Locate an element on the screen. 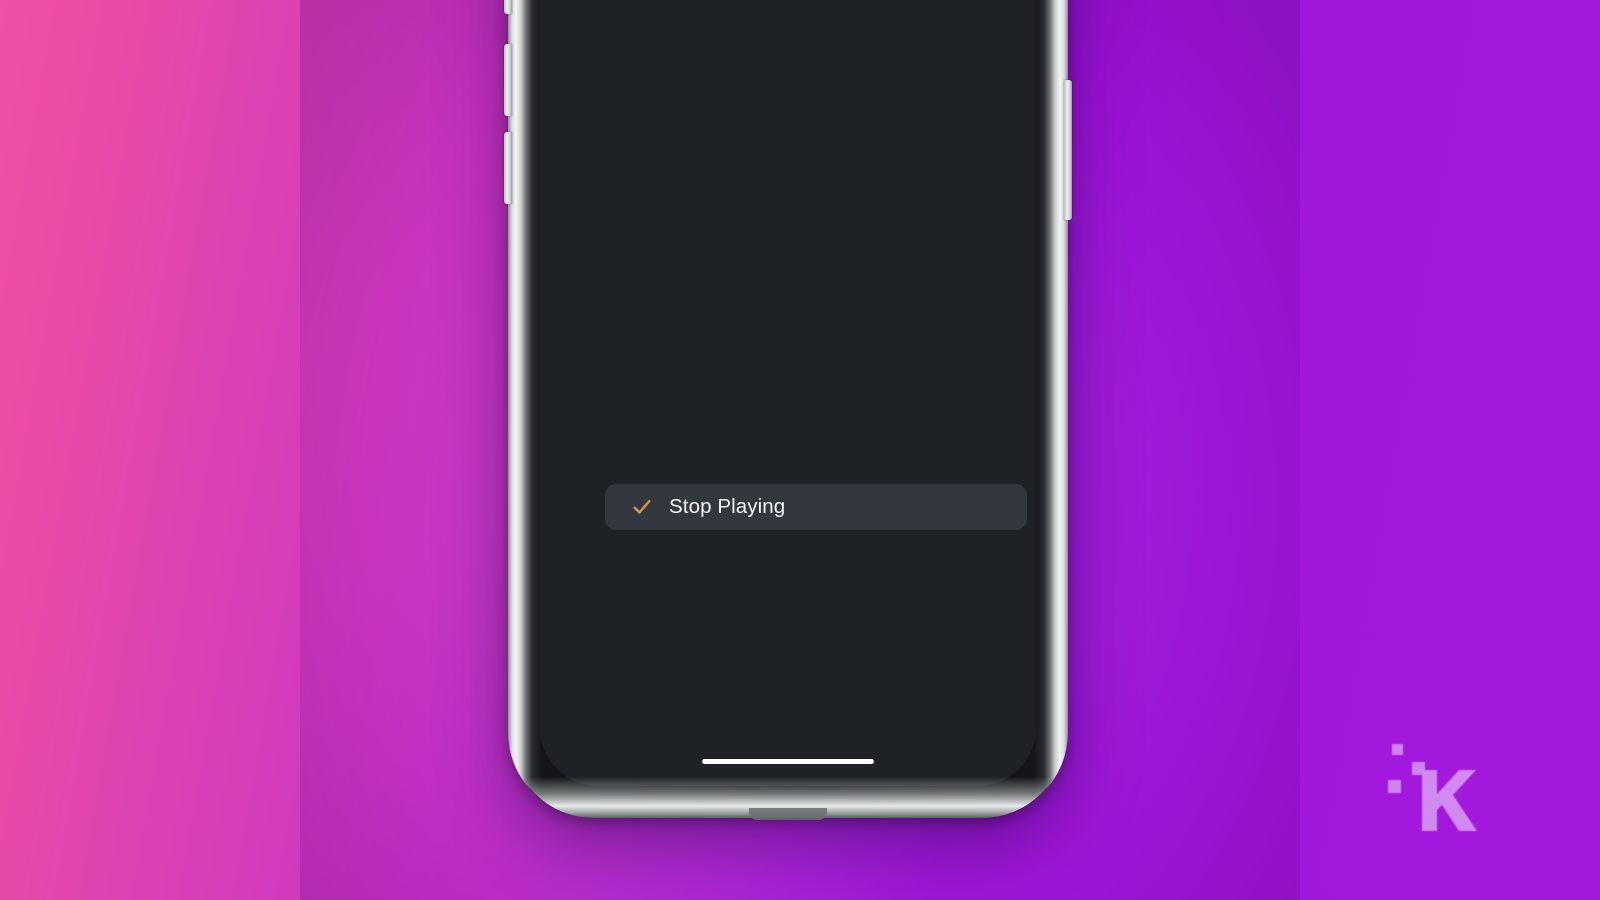  stop-playing-label: Stop Playing is located at coordinates (727, 506).